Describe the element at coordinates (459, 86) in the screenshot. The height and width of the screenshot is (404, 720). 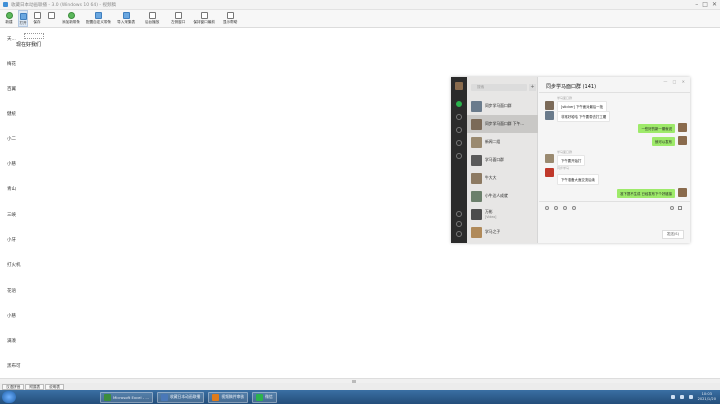
I see `user-avatar` at that location.